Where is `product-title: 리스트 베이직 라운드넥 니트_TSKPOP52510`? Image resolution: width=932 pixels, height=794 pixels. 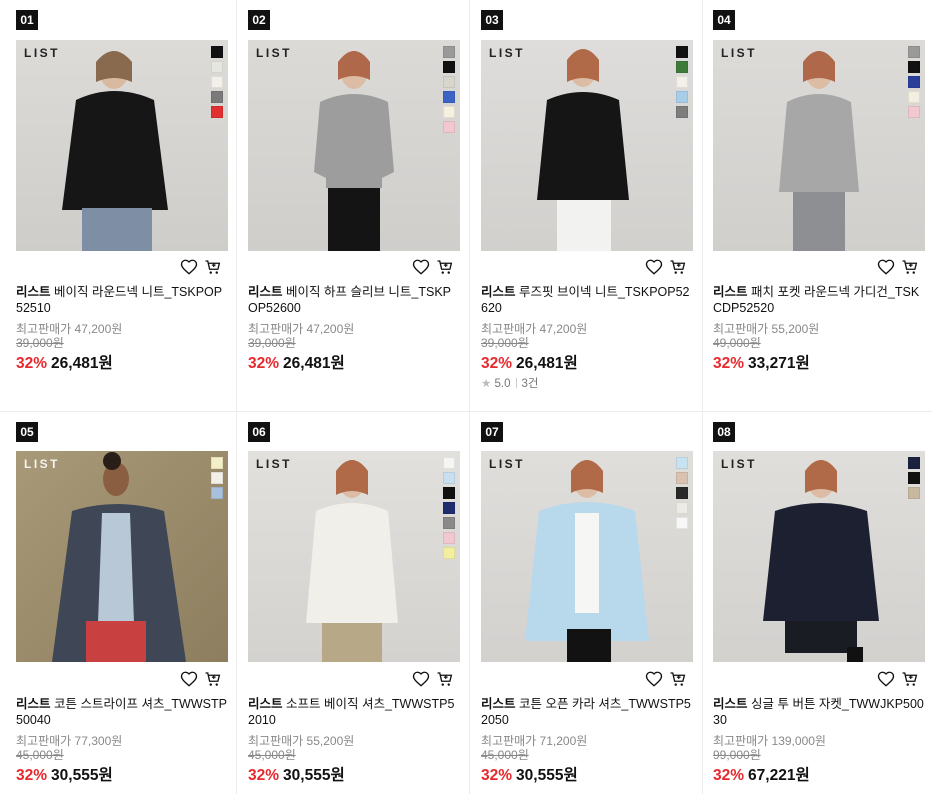 product-title: 리스트 베이직 라운드넥 니트_TSKPOP52510 is located at coordinates (122, 300).